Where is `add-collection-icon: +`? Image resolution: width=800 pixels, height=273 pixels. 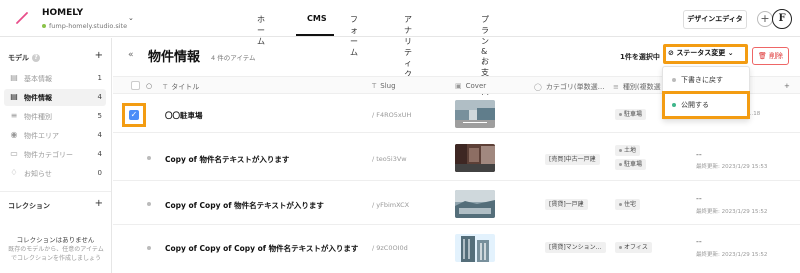 add-collection-icon: + is located at coordinates (99, 203).